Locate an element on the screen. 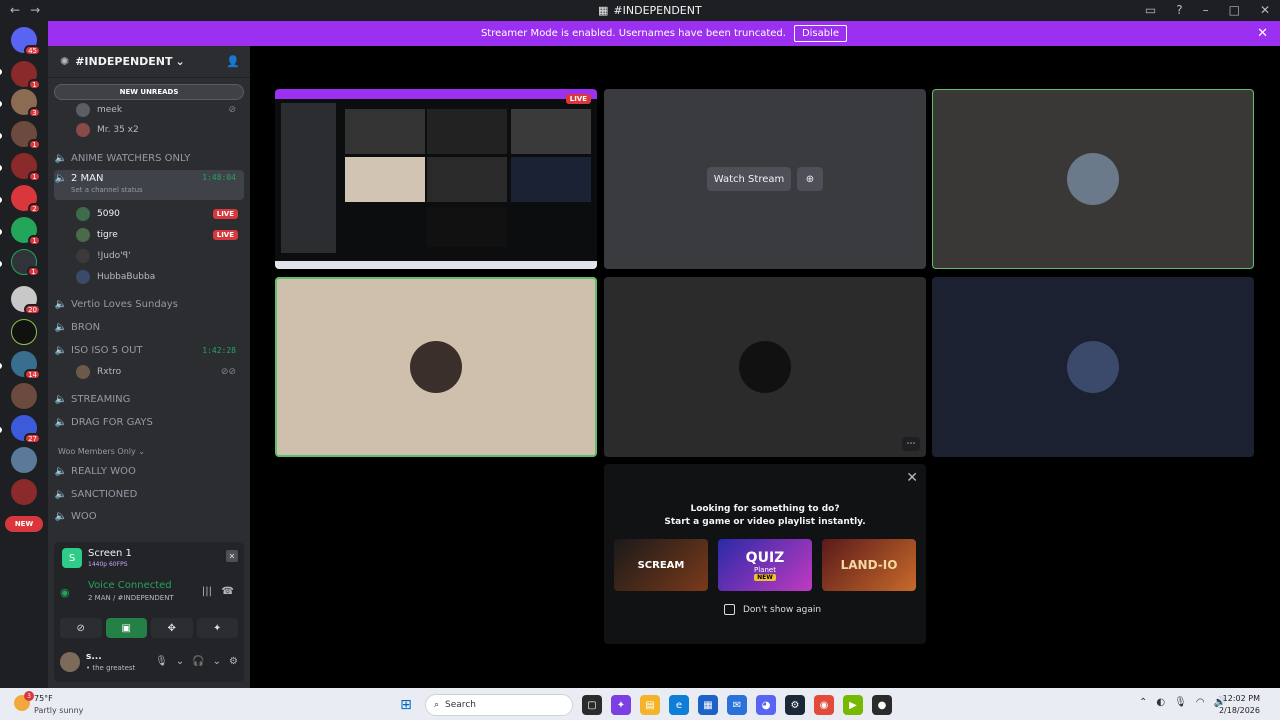 This screenshot has width=1280, height=720. noise-suppression-icon: ||| is located at coordinates (207, 591).